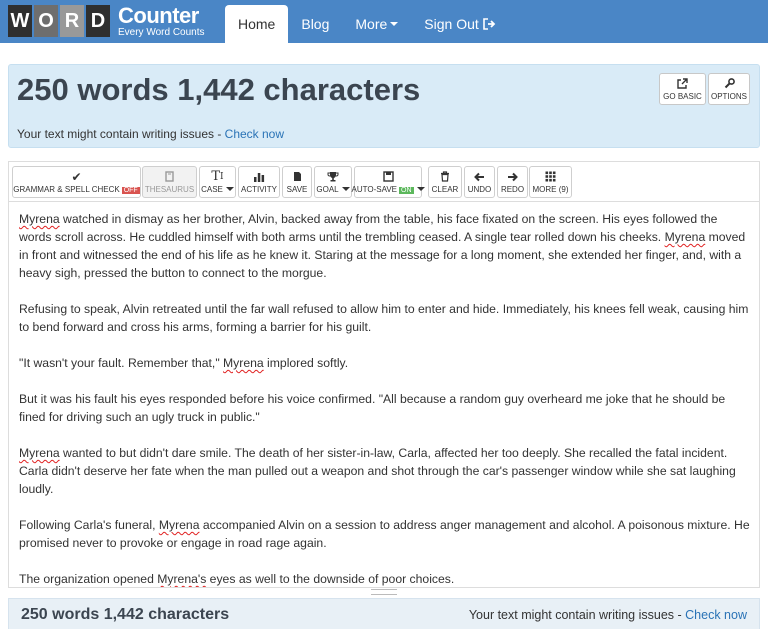 The height and width of the screenshot is (629, 768). Describe the element at coordinates (682, 83) in the screenshot. I see `external-link-icon` at that location.